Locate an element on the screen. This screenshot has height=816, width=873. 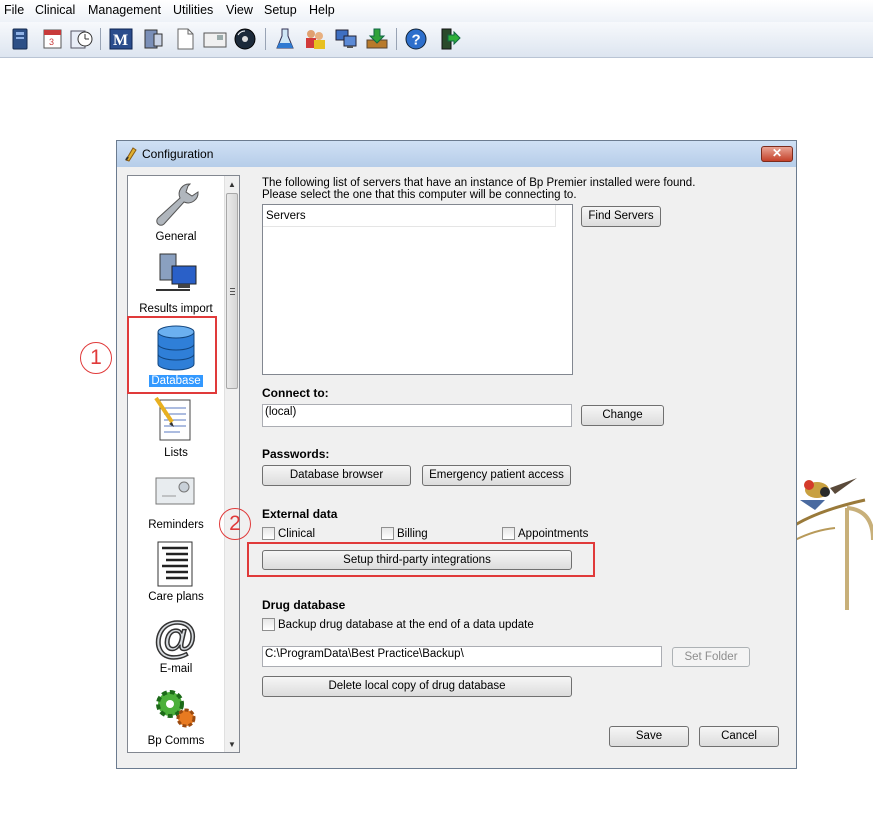
billing-checkbox is located at coordinates (387, 533).